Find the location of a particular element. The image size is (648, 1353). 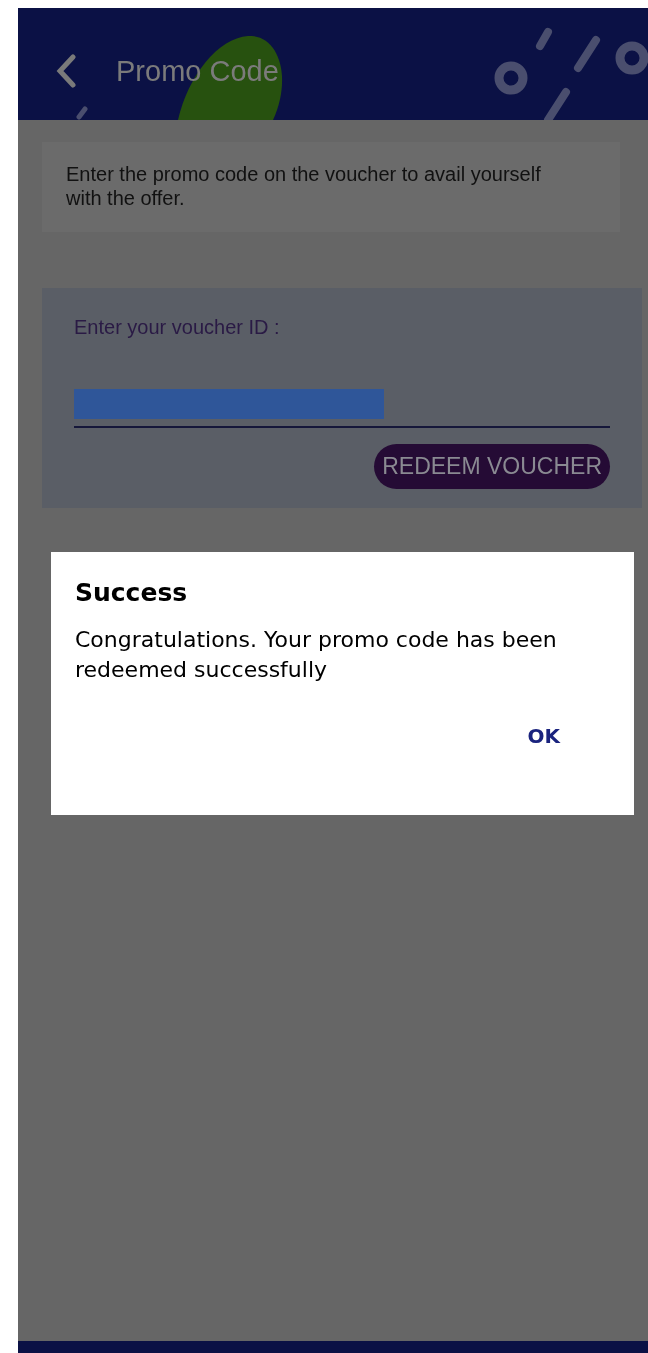

dialog-message: Congratulations. Your promo code has been redeemed successfully is located at coordinates (316, 655).